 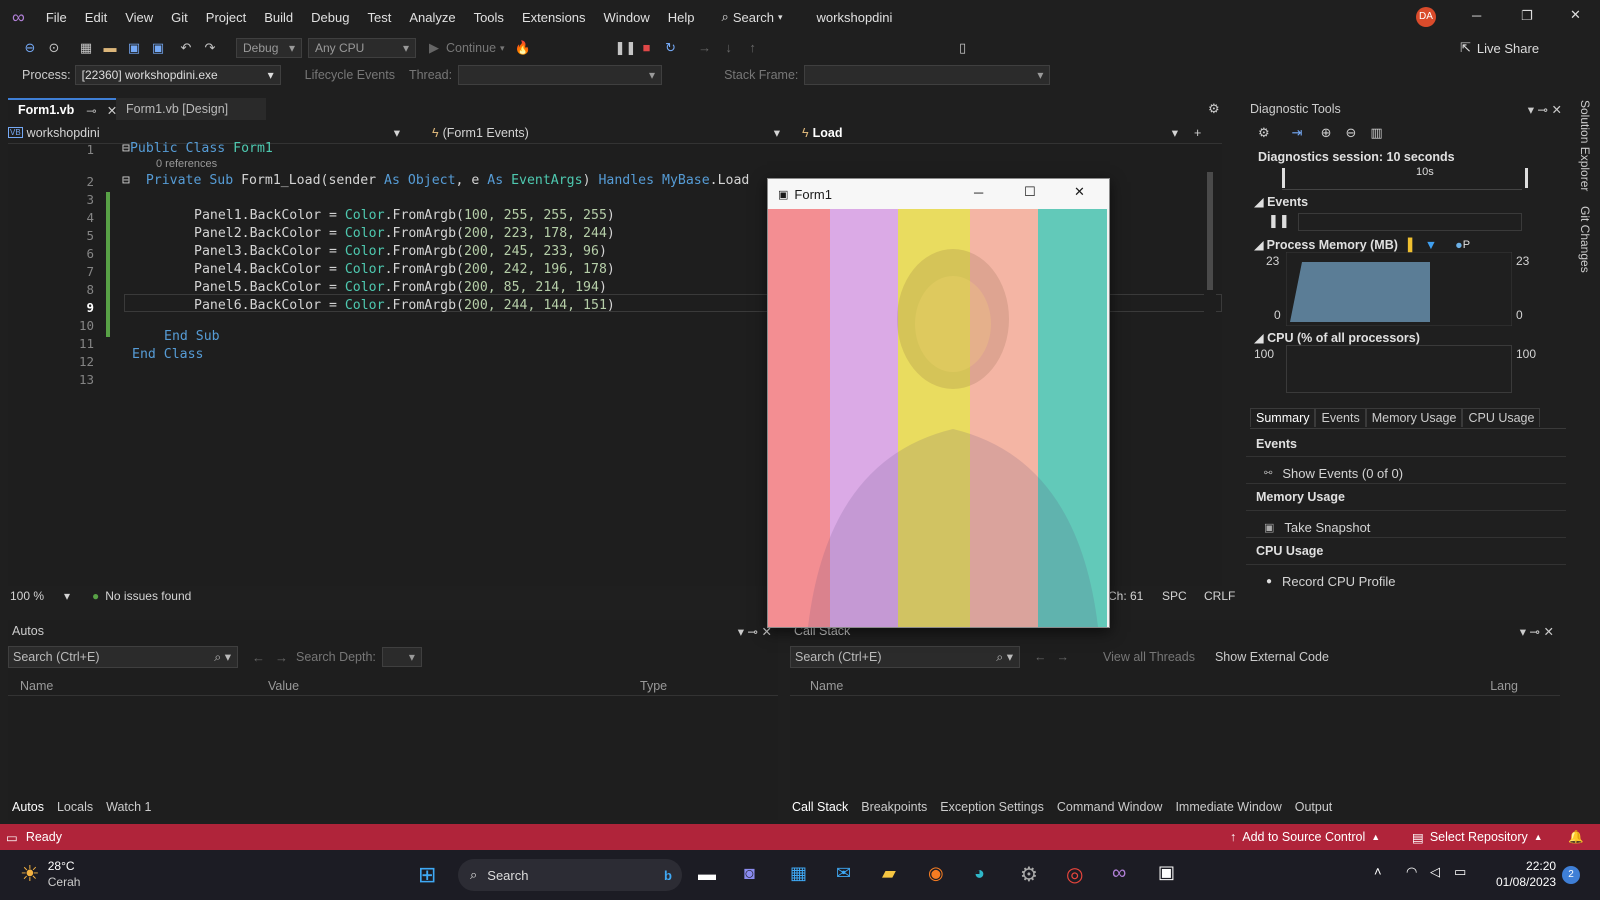 I want to click on tab-exception-settings: Exception Settings, so click(x=992, y=807).